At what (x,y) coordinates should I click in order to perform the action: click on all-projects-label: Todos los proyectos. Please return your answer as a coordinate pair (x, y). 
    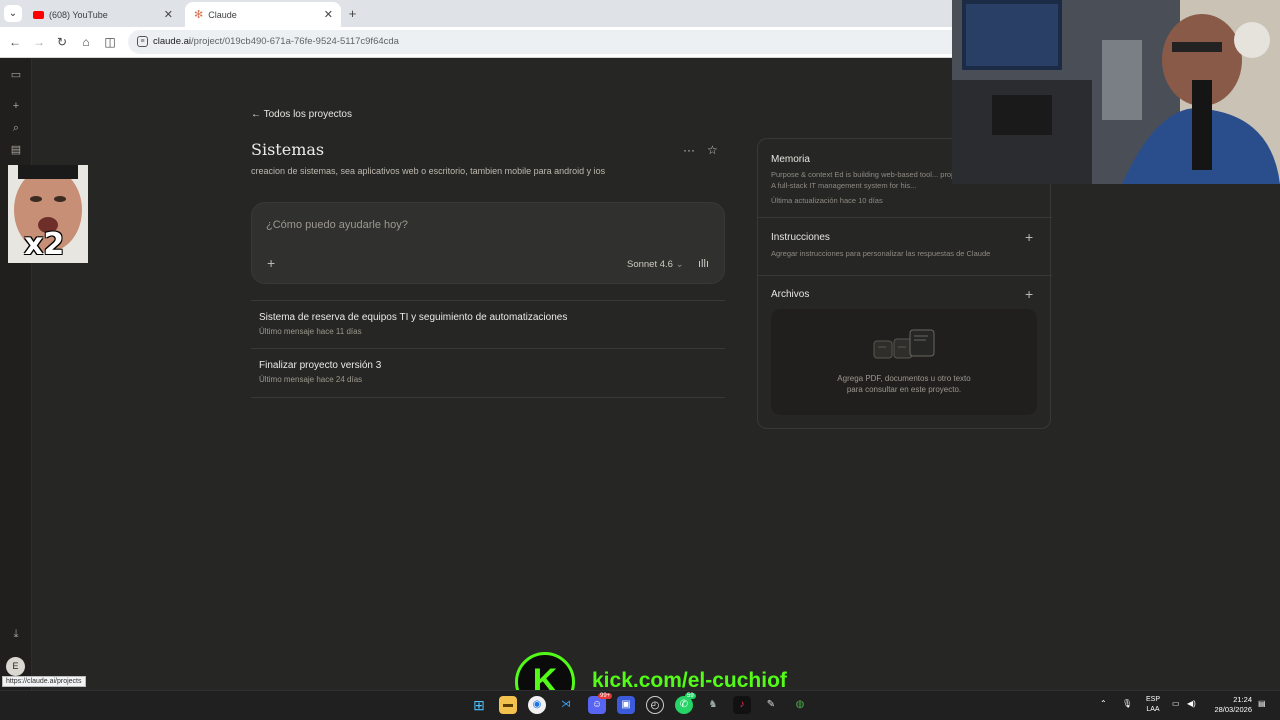
    Looking at the image, I should click on (307, 114).